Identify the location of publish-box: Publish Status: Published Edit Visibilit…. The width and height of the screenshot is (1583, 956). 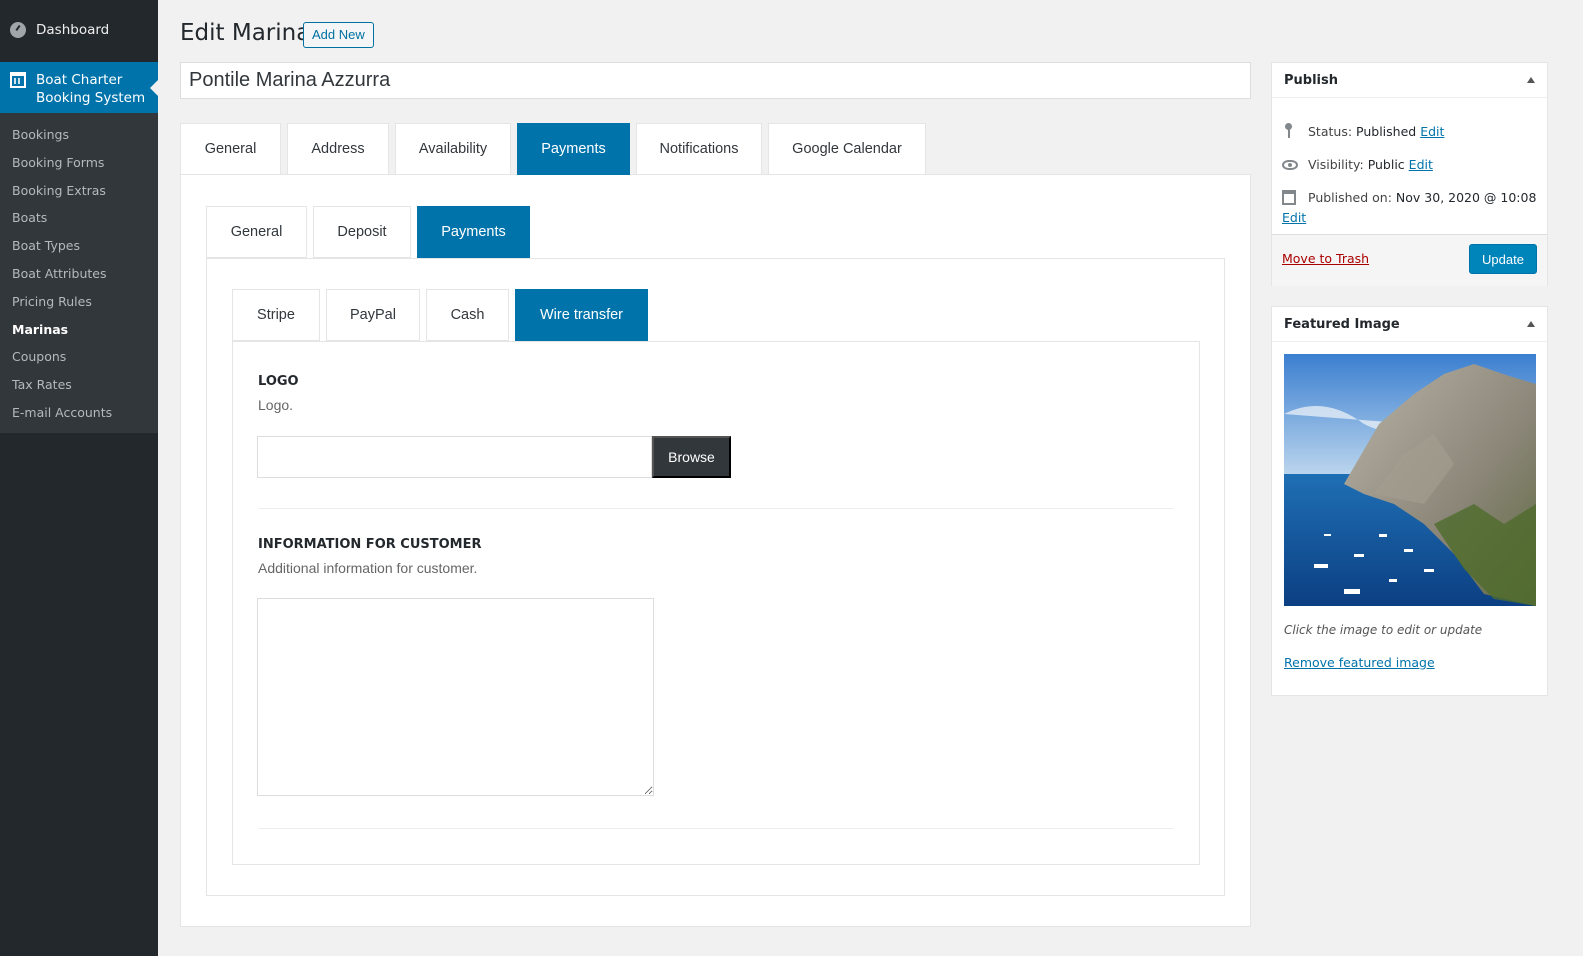
(1409, 174).